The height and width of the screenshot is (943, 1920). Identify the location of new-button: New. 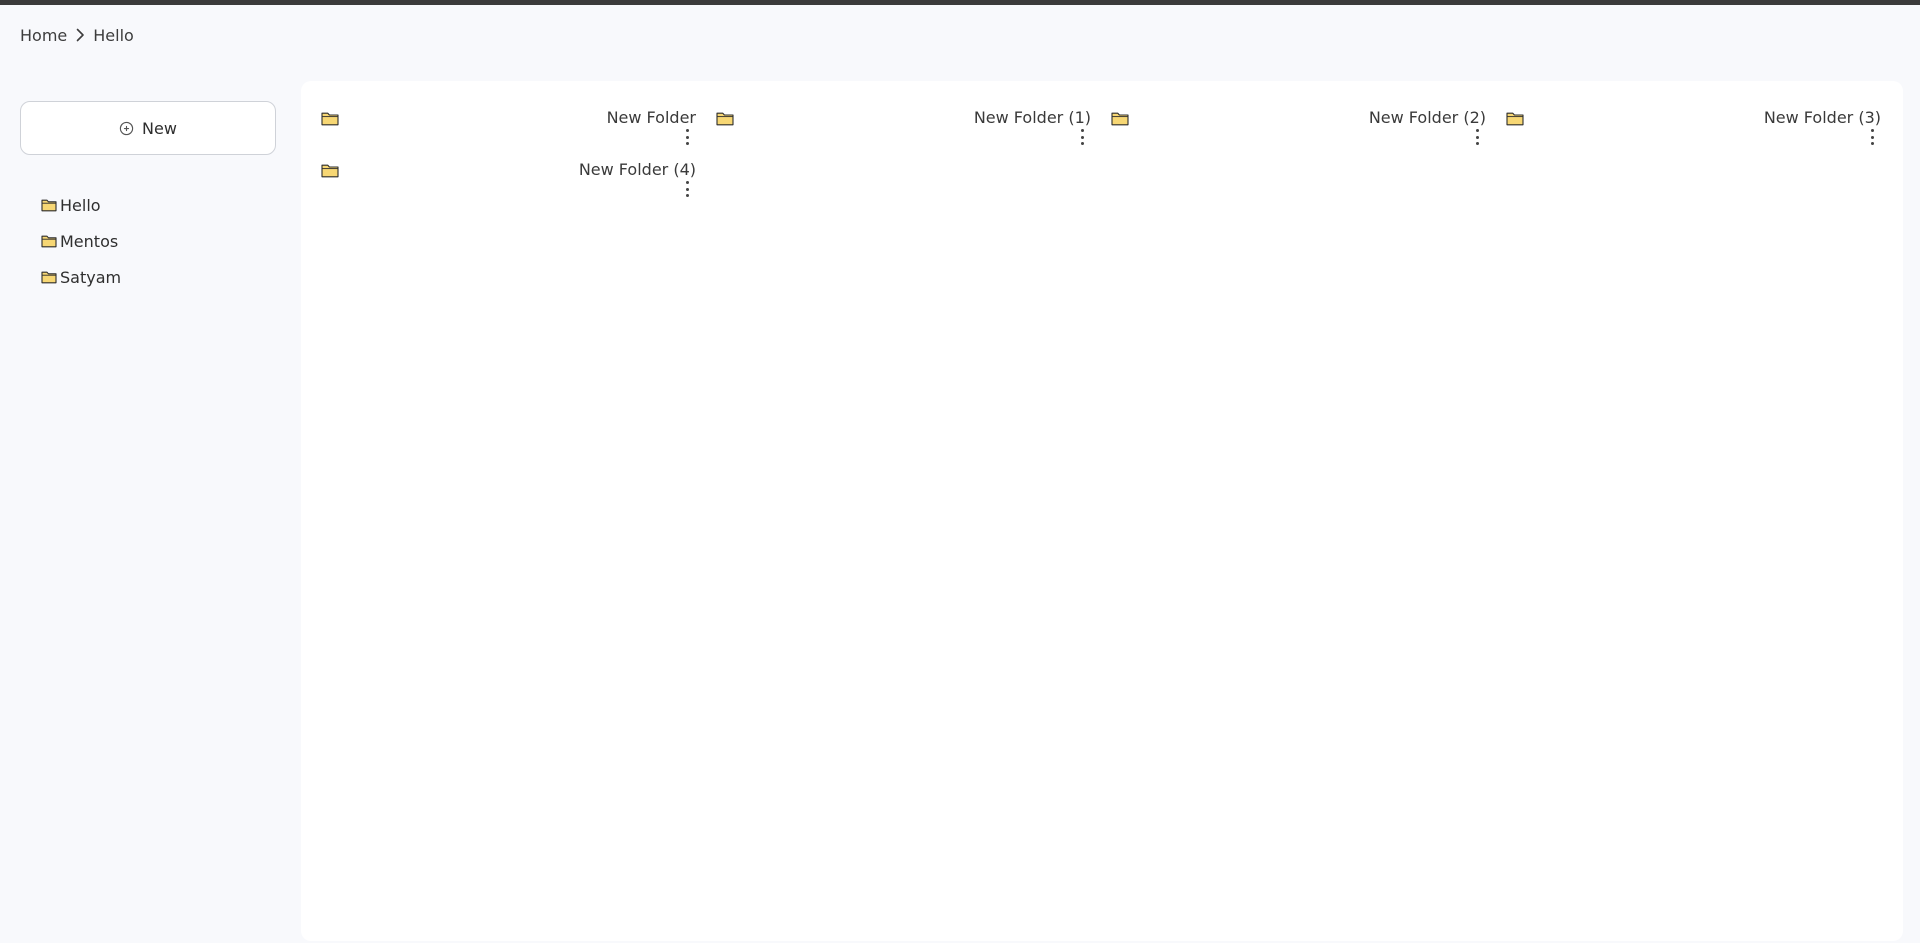
(148, 128).